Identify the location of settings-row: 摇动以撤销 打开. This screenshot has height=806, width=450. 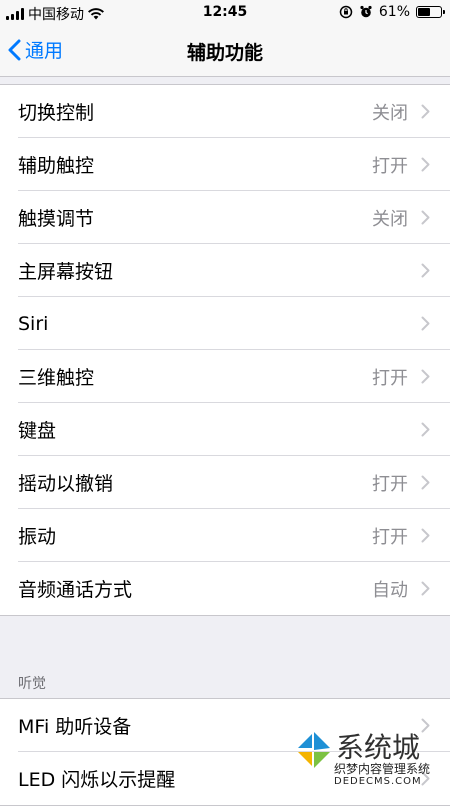
(225, 482).